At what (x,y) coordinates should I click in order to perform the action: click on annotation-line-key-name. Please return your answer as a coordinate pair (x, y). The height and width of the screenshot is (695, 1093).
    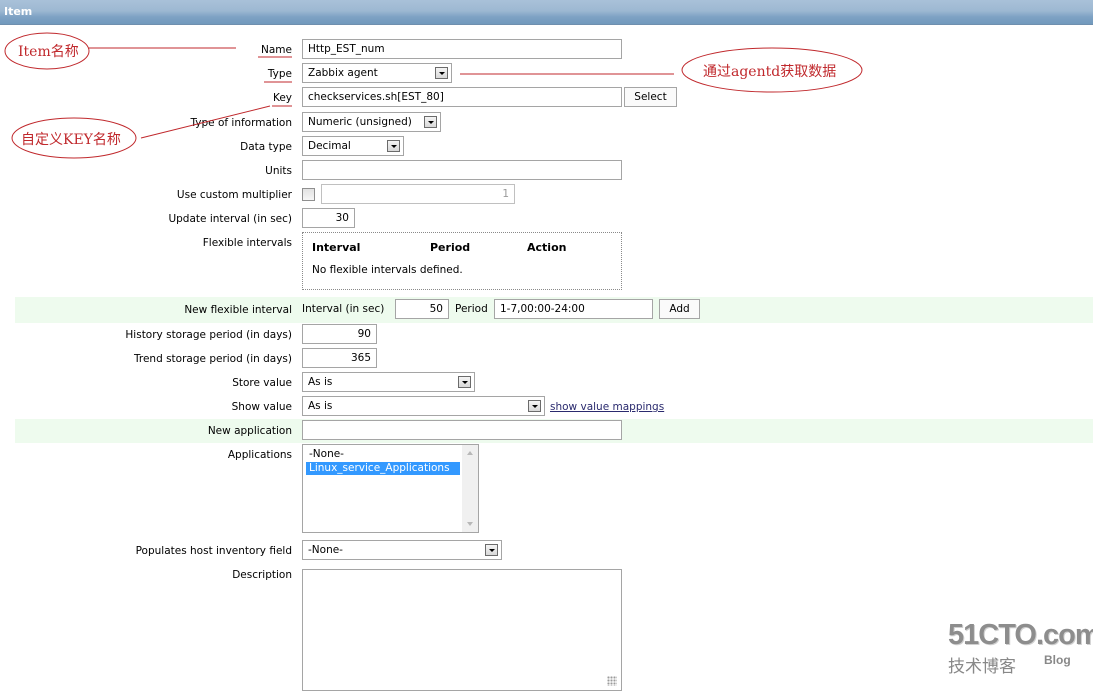
    Looking at the image, I should click on (205, 122).